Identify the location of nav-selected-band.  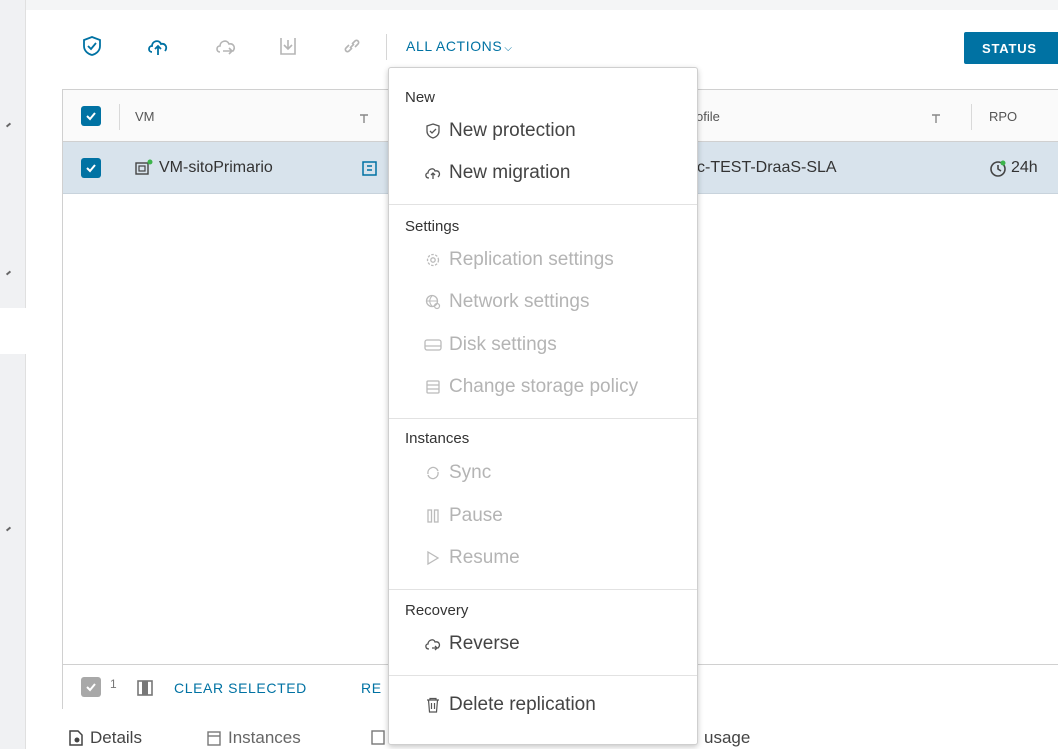
(13, 331).